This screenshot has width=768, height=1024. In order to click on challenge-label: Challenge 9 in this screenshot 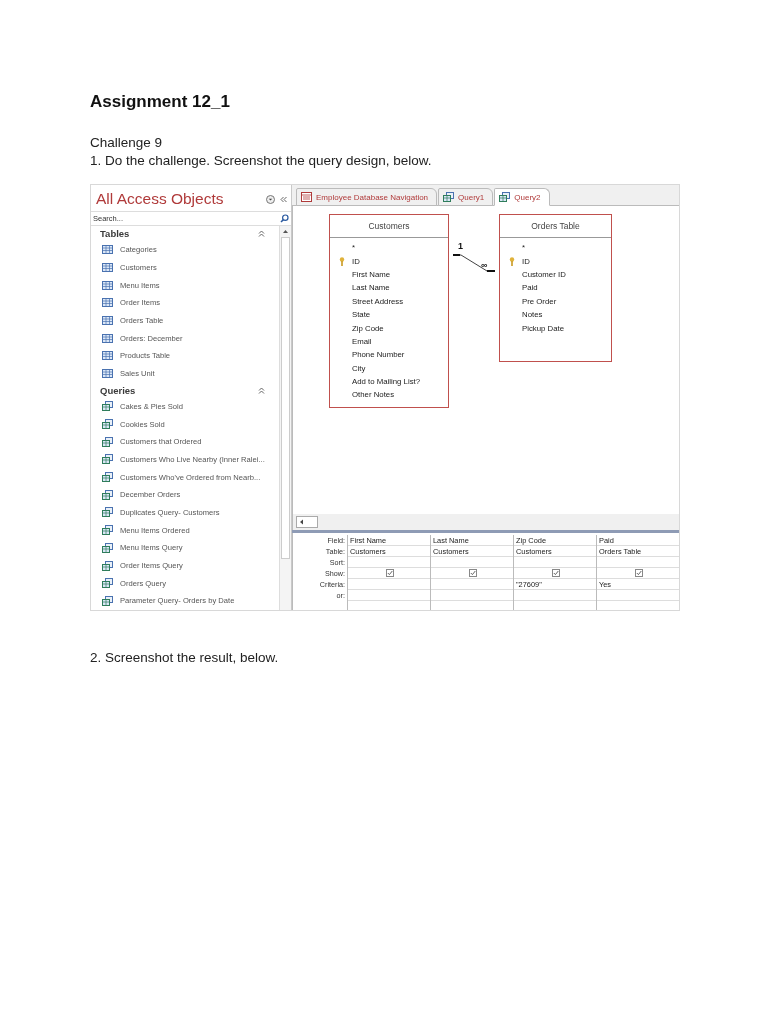, I will do `click(127, 143)`.